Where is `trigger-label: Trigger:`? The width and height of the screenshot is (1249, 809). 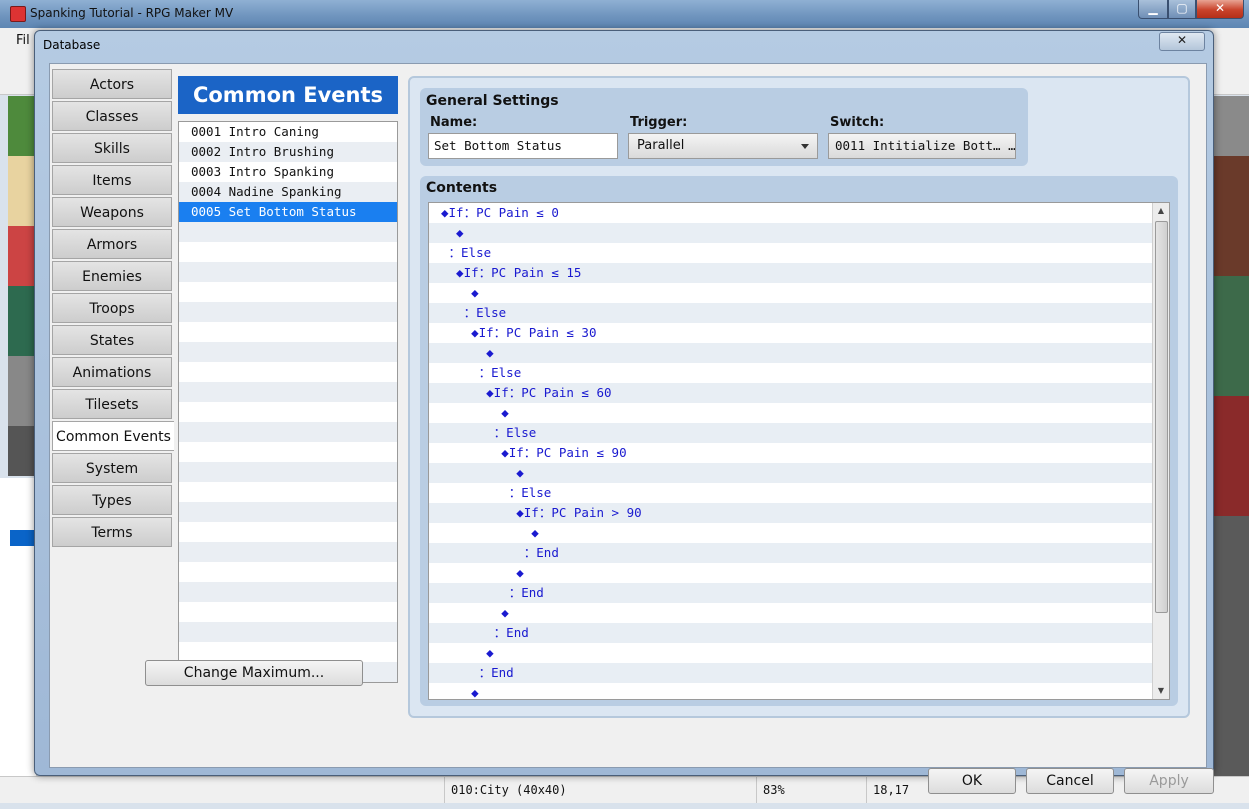 trigger-label: Trigger: is located at coordinates (659, 122).